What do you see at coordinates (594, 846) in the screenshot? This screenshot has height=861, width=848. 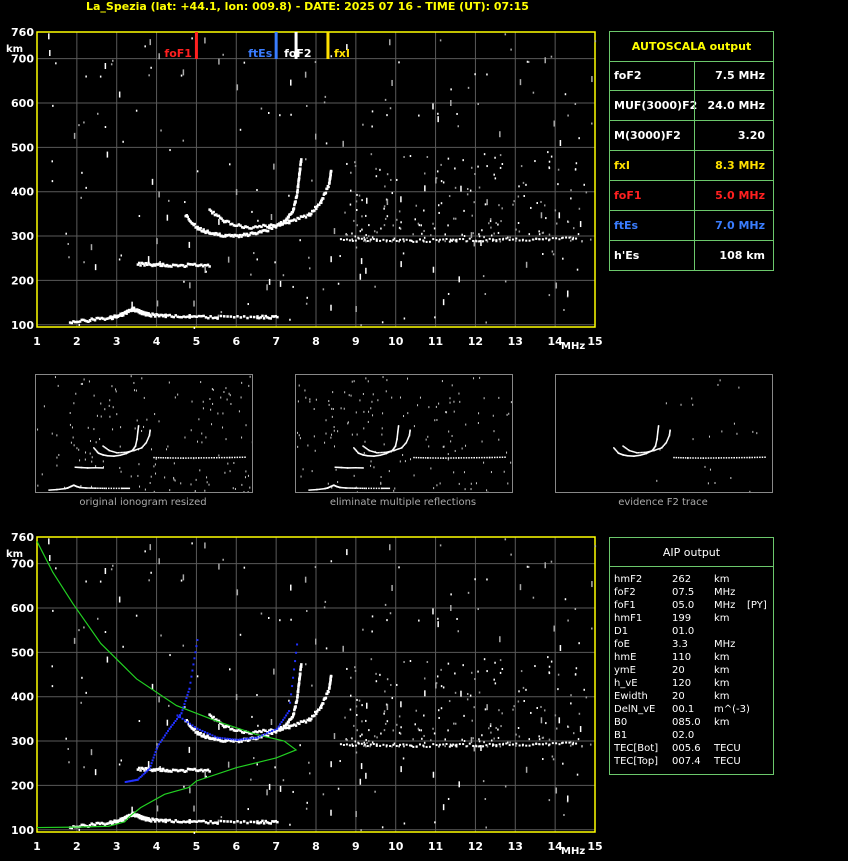 I see `x-tick-label: 15` at bounding box center [594, 846].